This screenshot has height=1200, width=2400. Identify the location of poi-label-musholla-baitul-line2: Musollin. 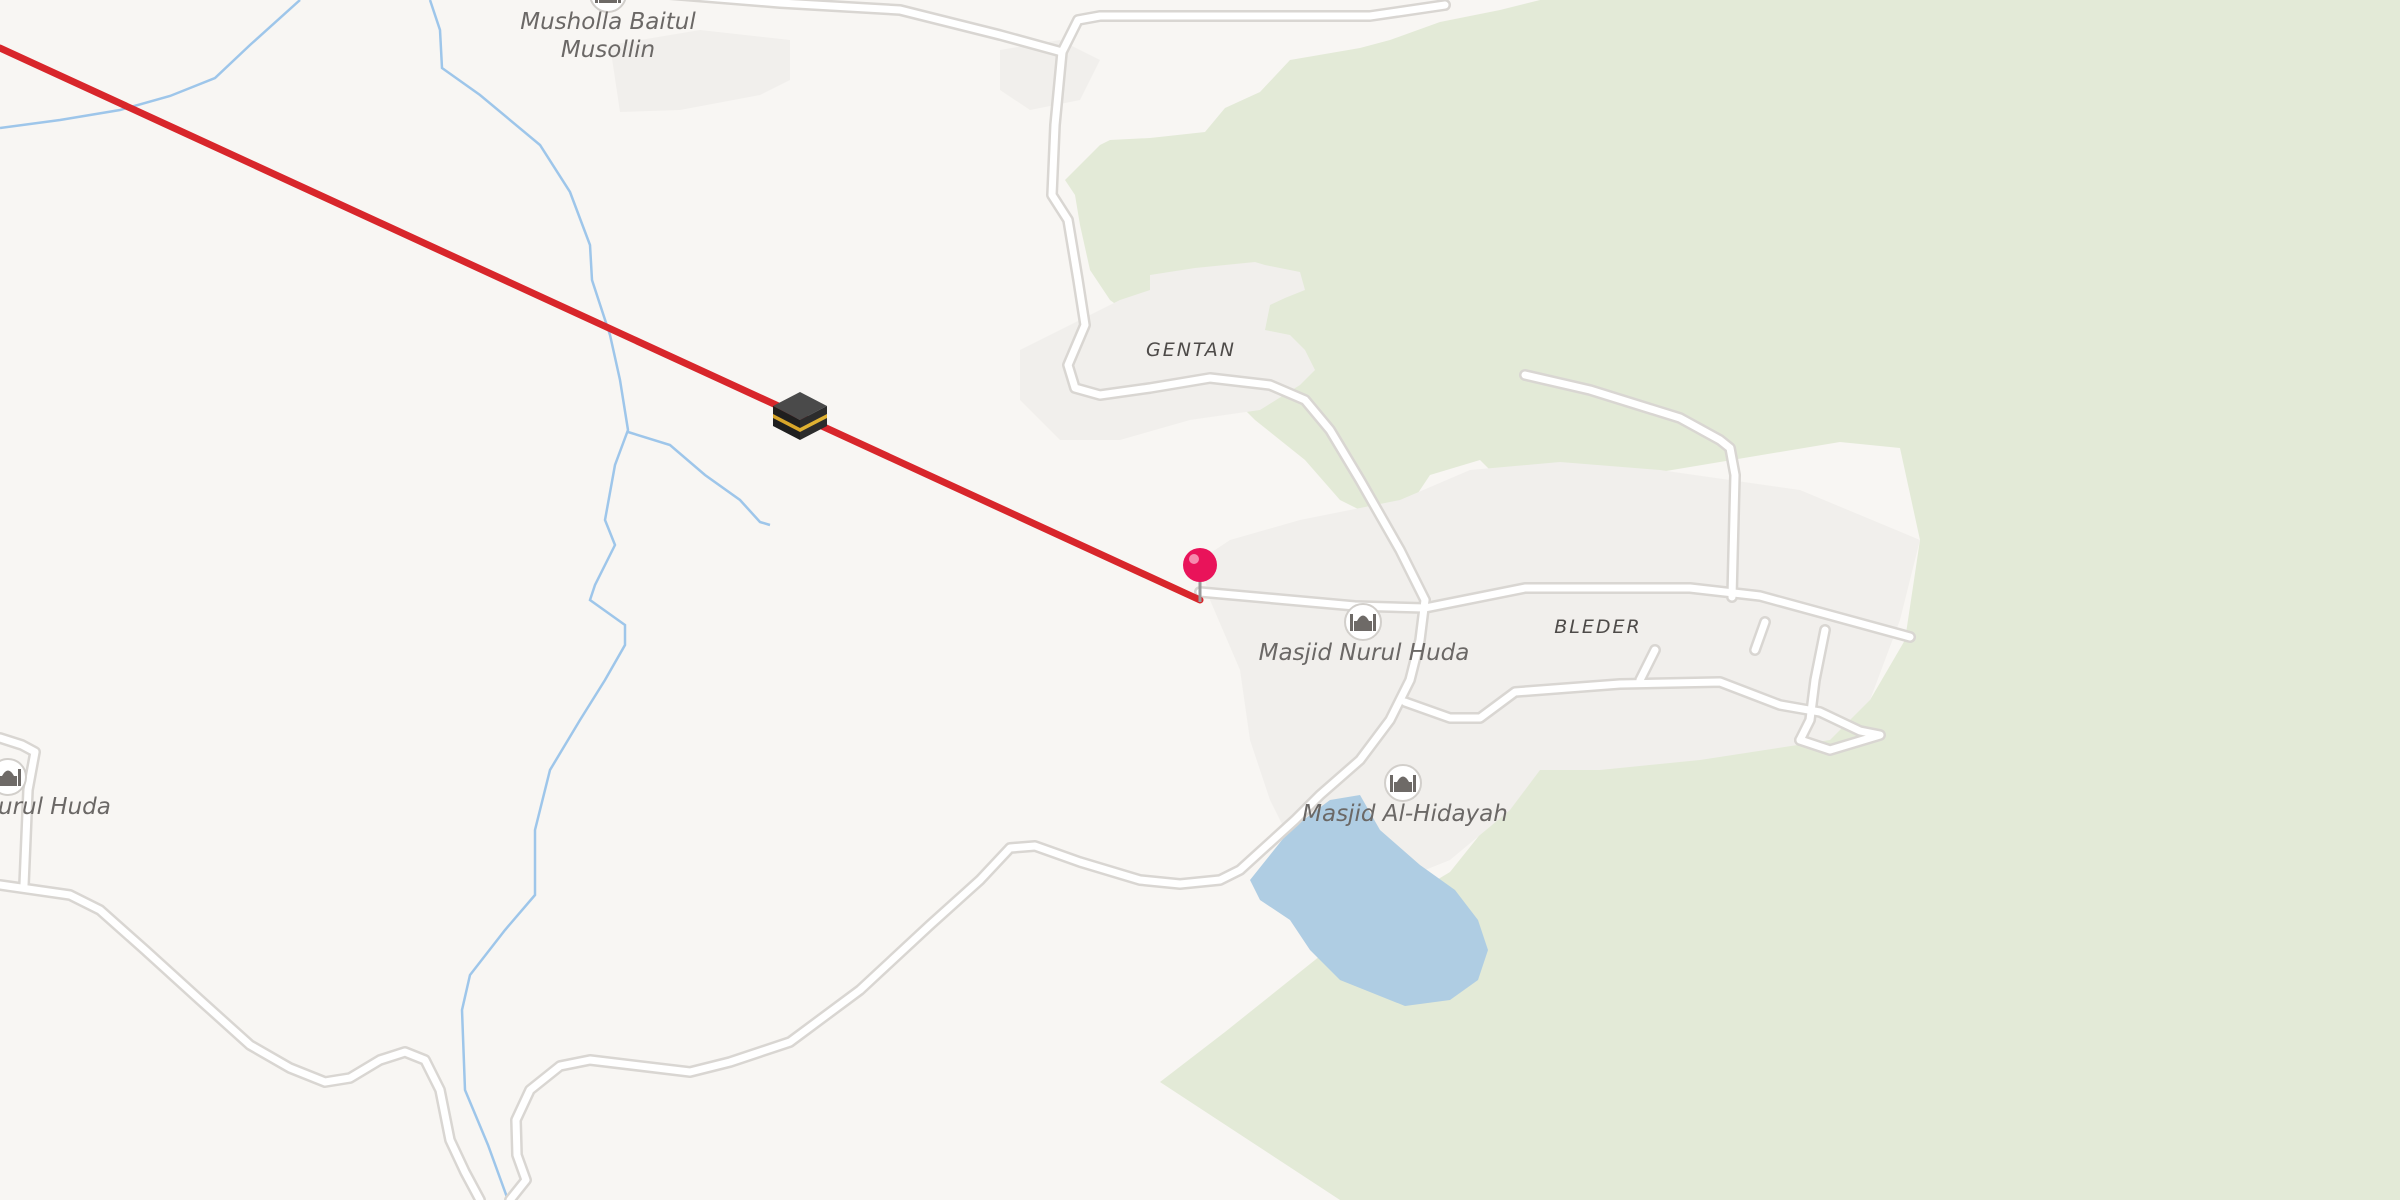
(608, 50).